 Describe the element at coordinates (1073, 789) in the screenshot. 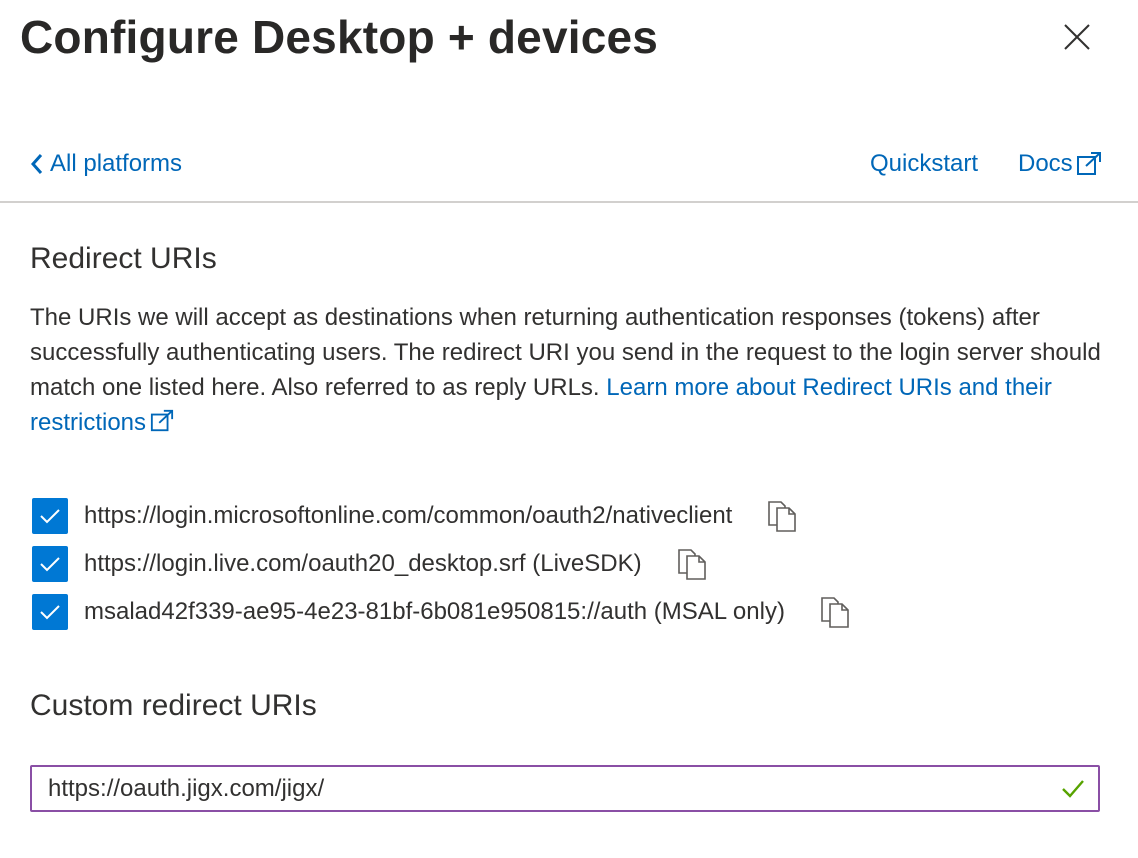

I see `checkmark-valid-icon` at that location.